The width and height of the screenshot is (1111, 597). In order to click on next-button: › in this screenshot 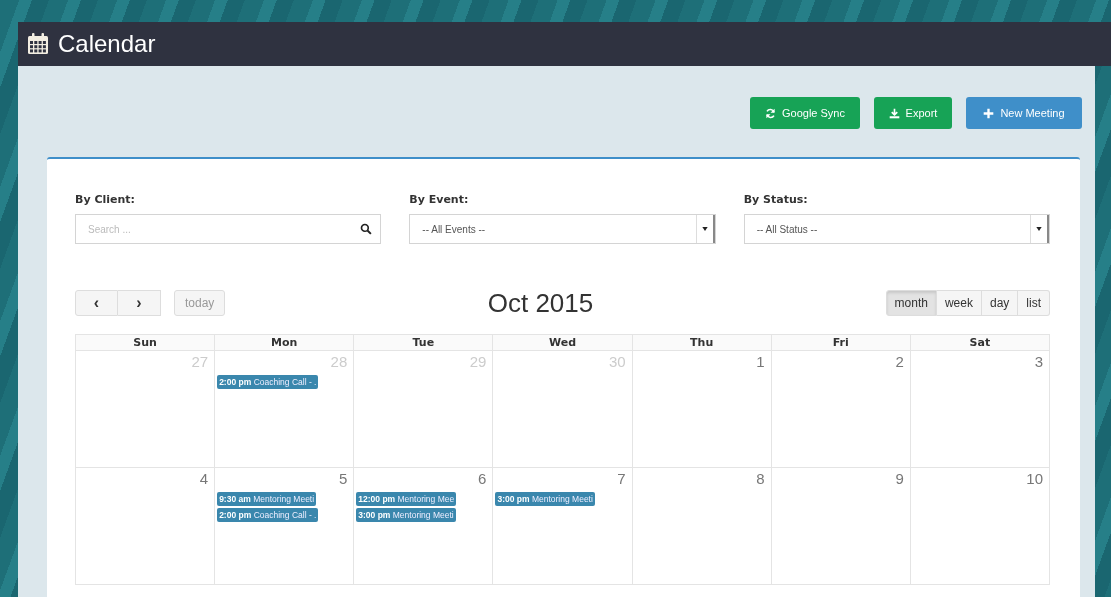, I will do `click(139, 303)`.